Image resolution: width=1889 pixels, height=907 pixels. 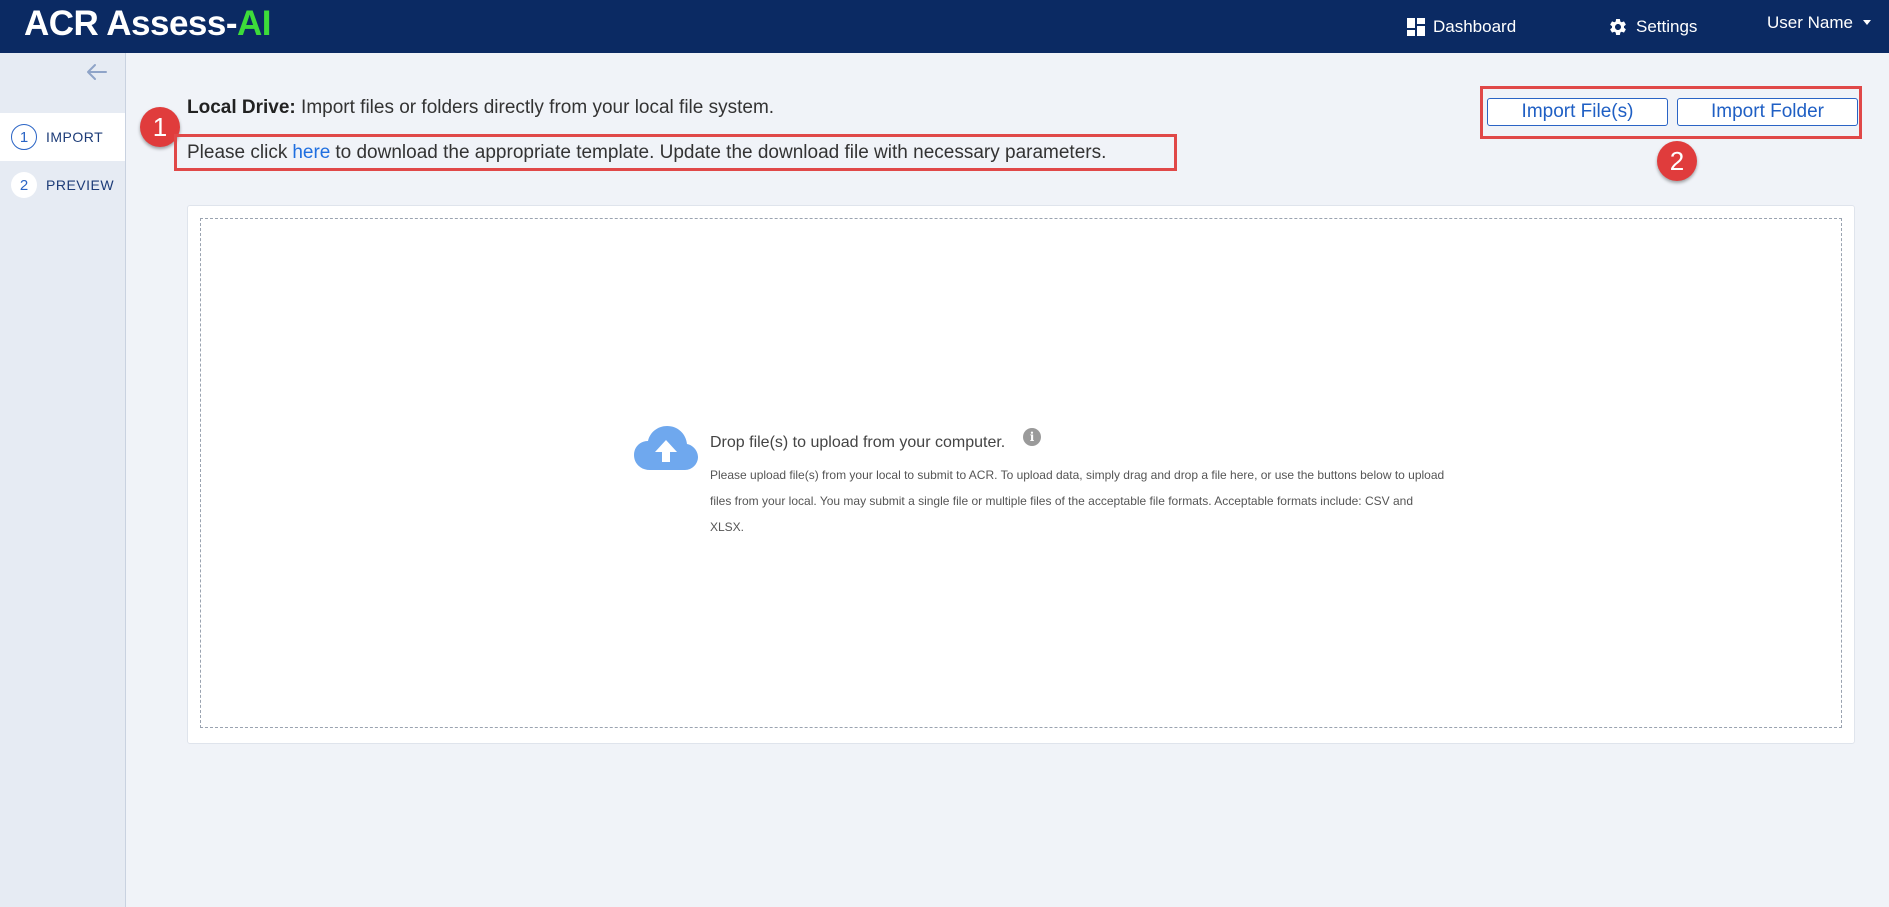 I want to click on user-menu: User Name, so click(x=1819, y=24).